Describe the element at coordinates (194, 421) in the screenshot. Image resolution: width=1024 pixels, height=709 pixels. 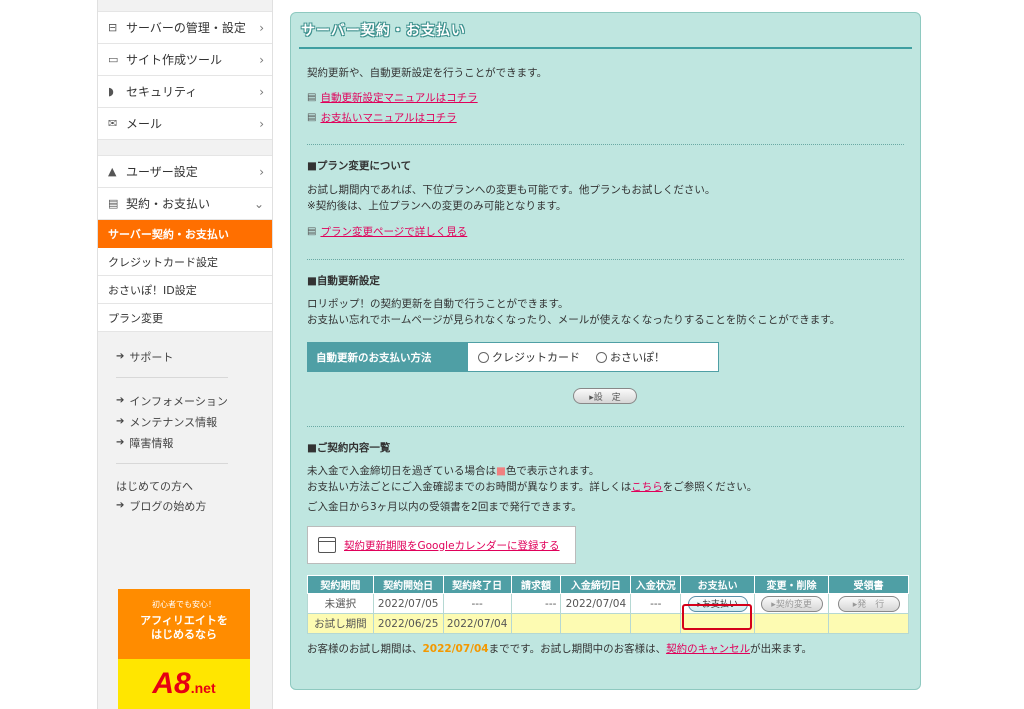
I see `sidebar-link-maintenance: ➔ メンテナンス情報` at that location.